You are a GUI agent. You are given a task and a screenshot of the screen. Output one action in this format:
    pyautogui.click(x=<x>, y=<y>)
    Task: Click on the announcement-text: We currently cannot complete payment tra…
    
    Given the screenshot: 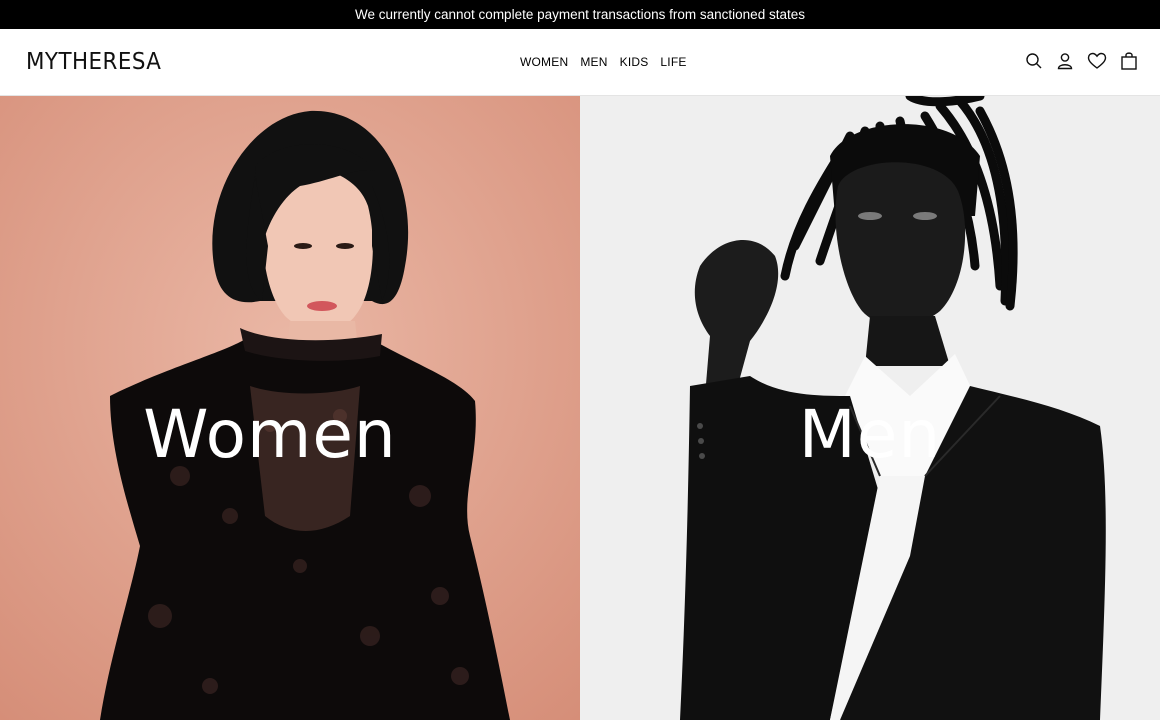 What is the action you would take?
    pyautogui.click(x=580, y=14)
    